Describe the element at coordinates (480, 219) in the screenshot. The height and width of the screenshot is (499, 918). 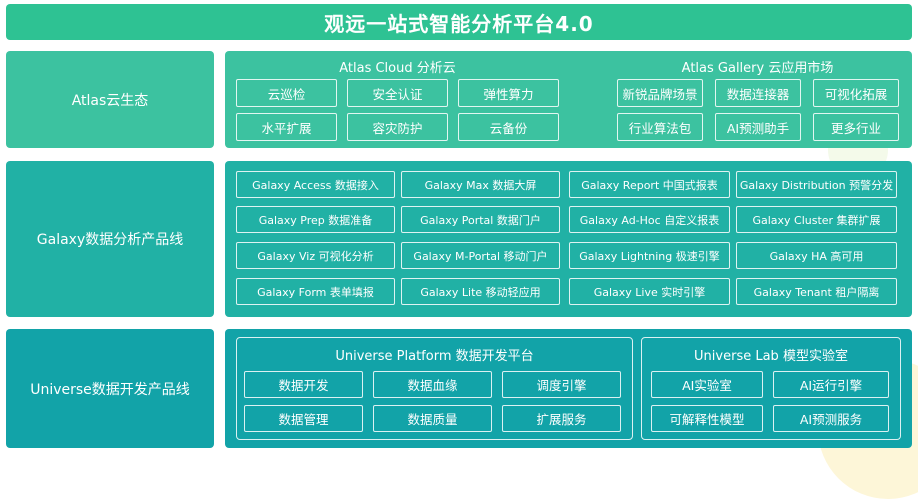
I see `galaxy-item: Galaxy Portal 数据门户` at that location.